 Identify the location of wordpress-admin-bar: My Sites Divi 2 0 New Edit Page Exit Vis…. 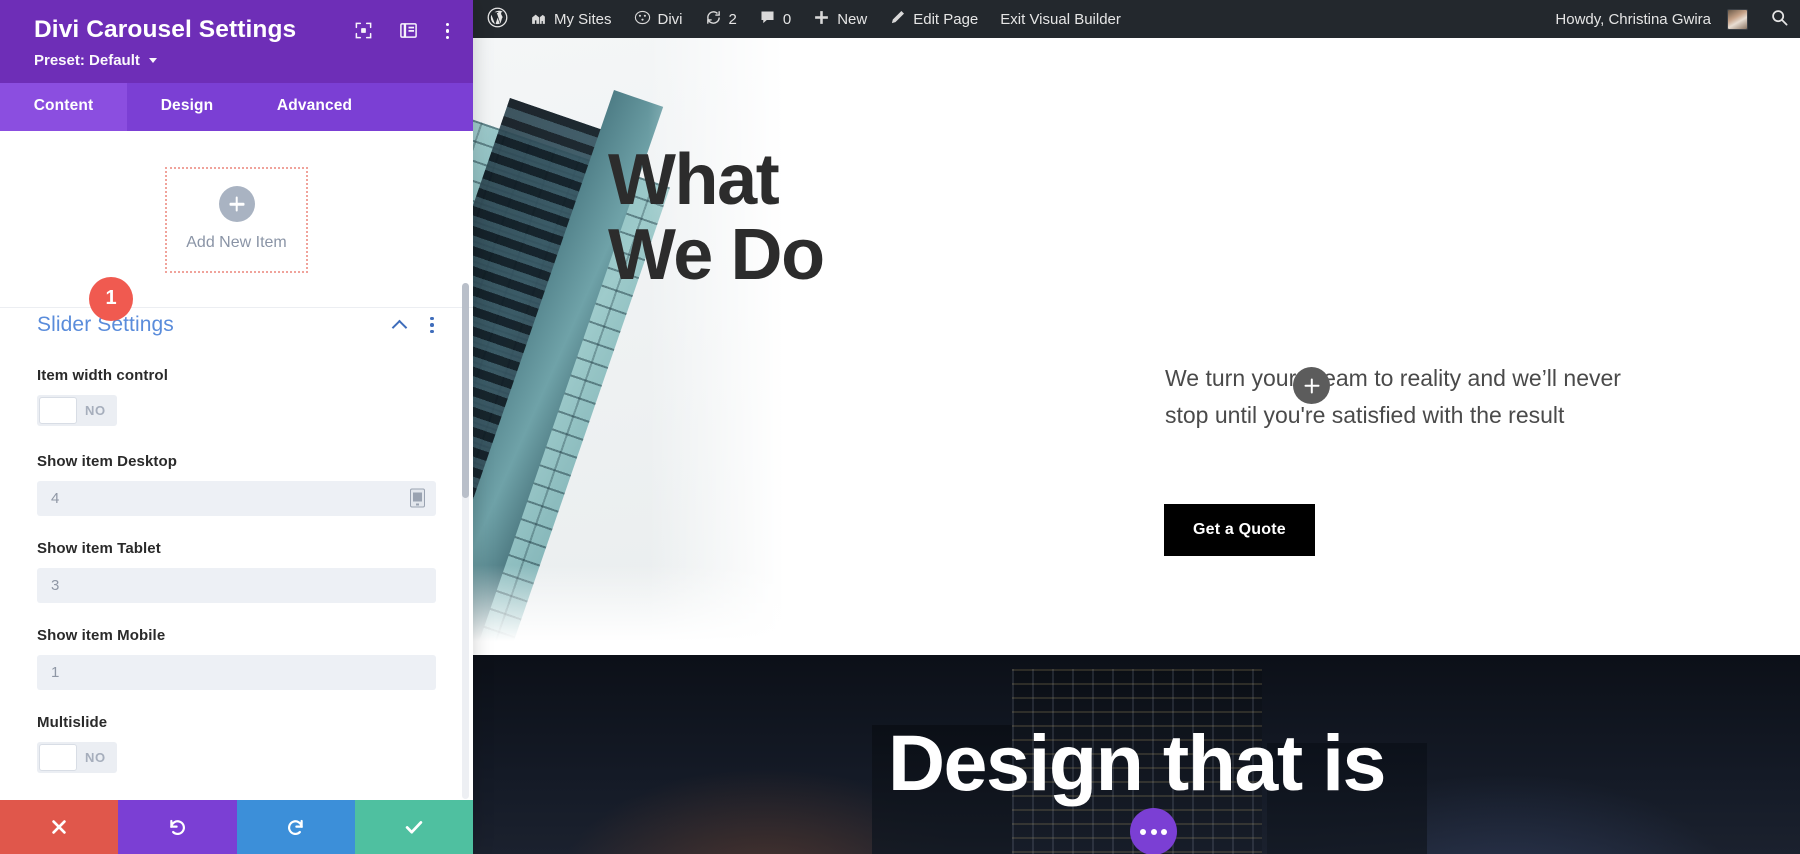
(1136, 19).